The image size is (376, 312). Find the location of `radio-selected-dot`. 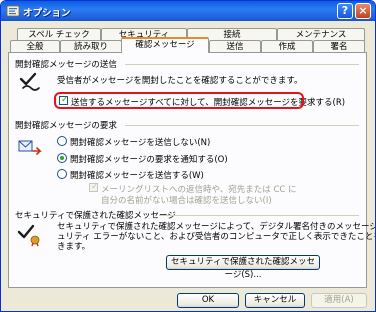

radio-selected-dot is located at coordinates (62, 158).